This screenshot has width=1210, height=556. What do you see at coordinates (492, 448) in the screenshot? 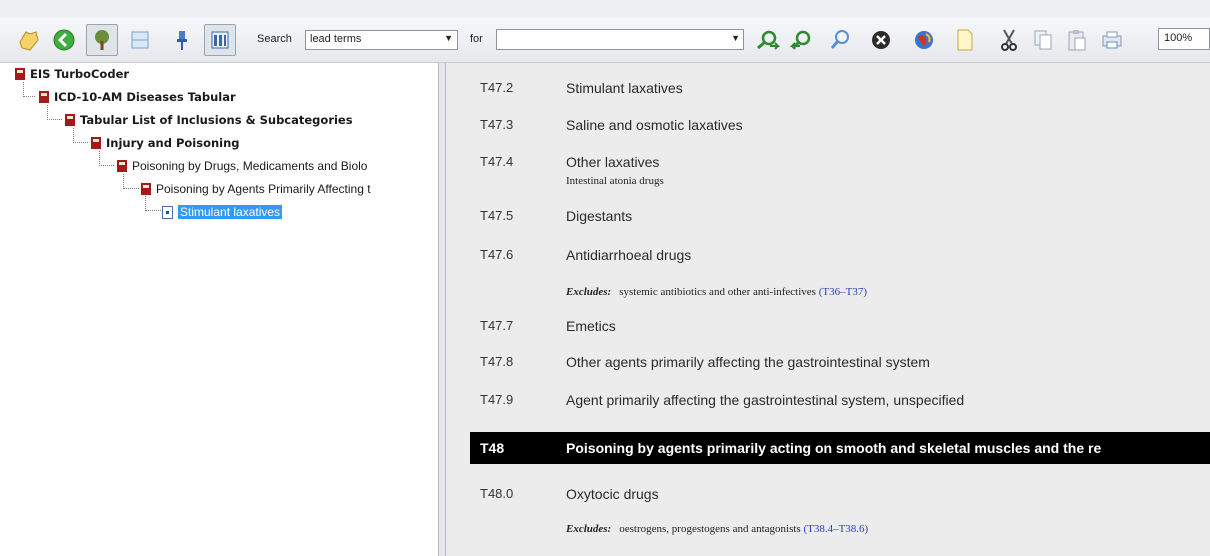
I see `category-header-code: T48` at bounding box center [492, 448].